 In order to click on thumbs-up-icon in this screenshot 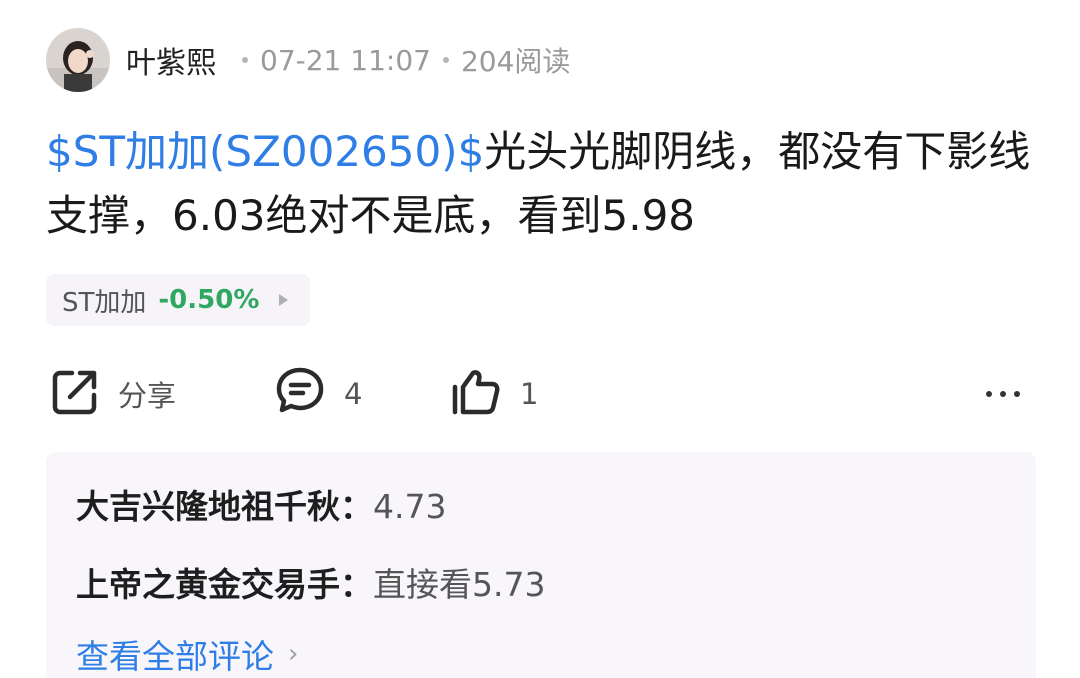, I will do `click(476, 394)`.